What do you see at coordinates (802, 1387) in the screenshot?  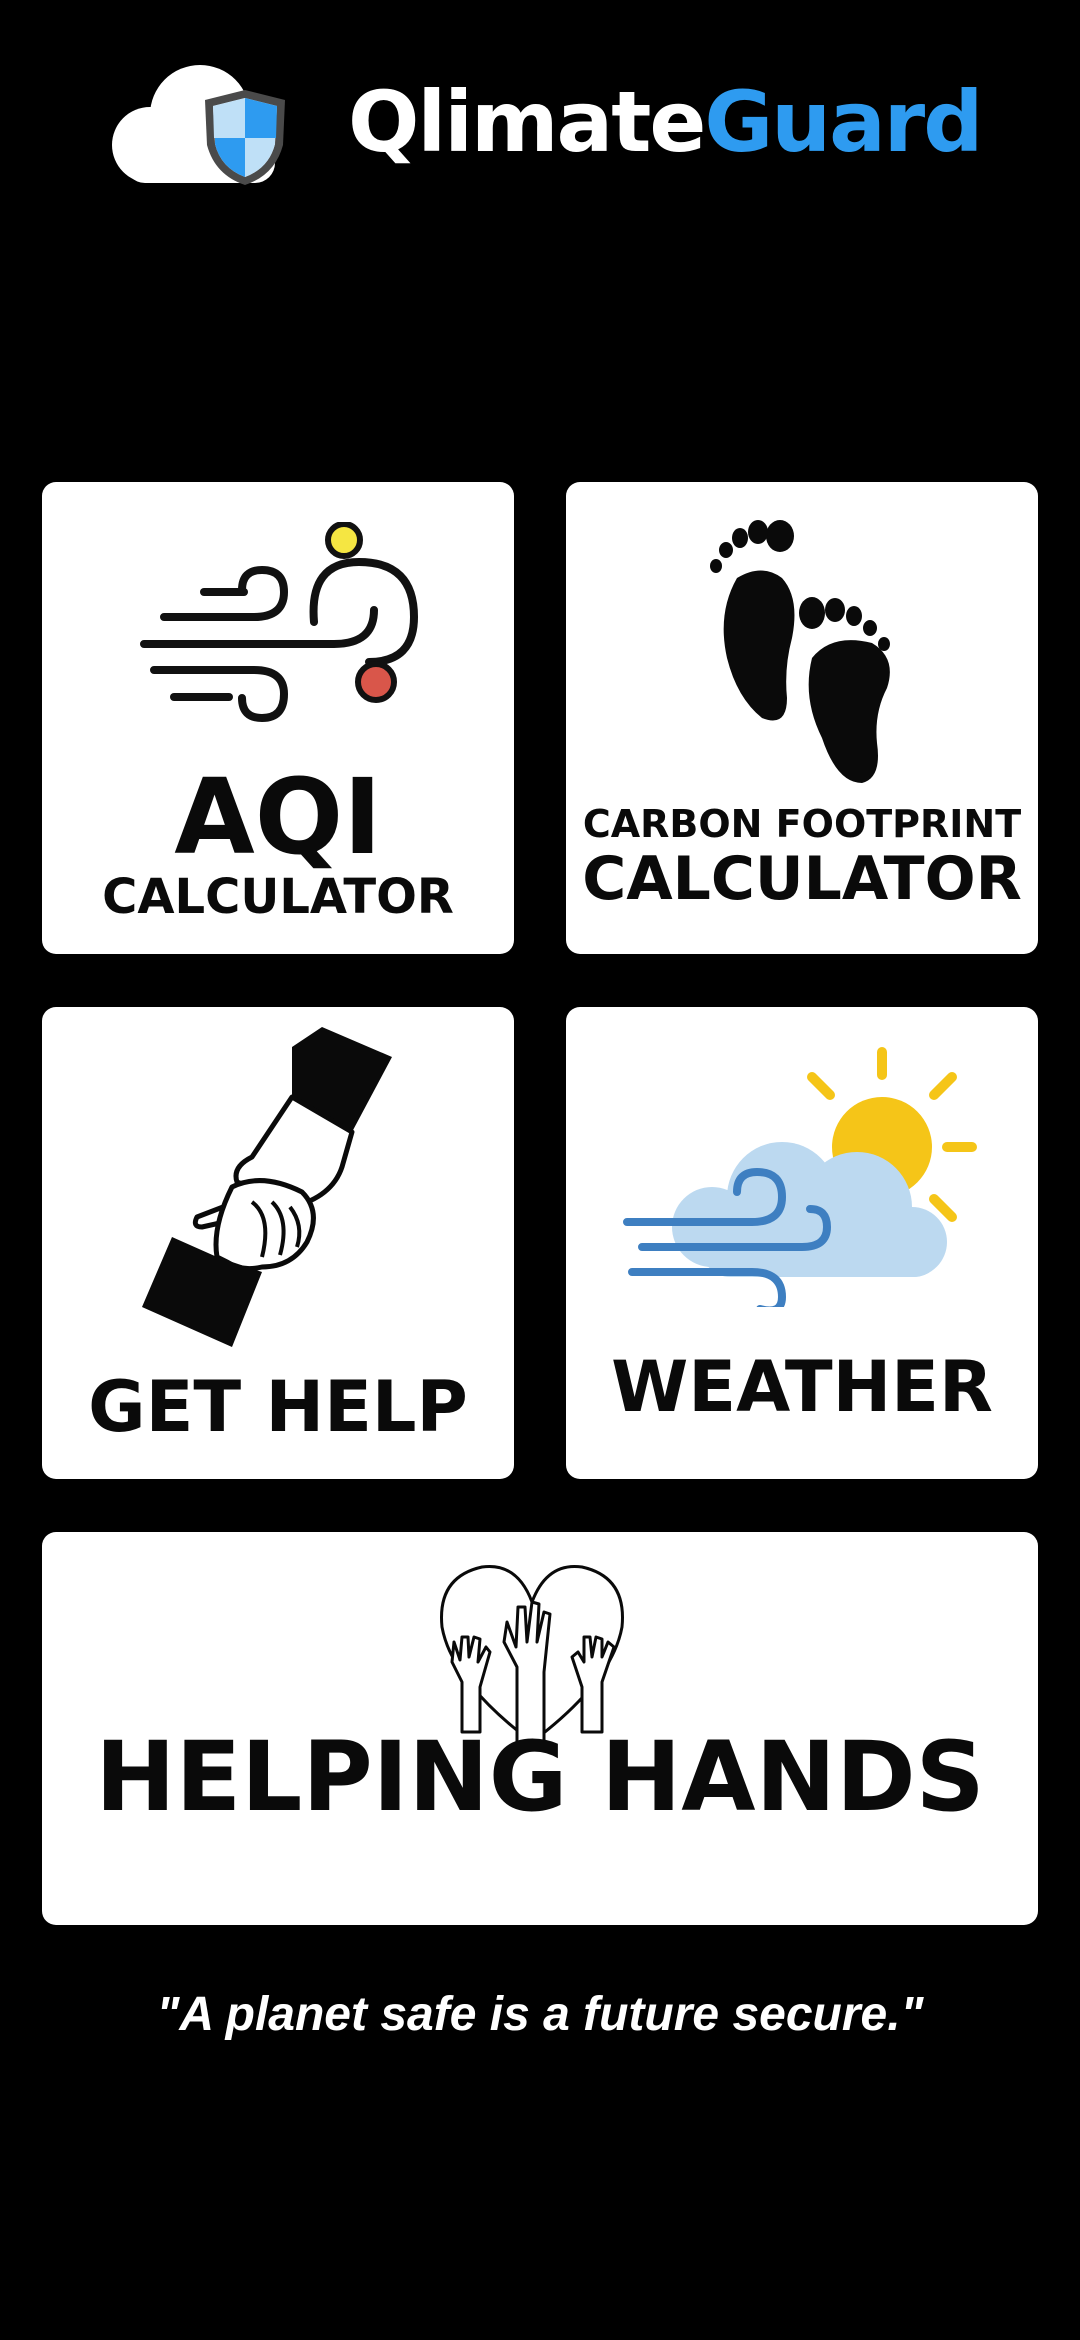 I see `weather-label: WEATHER` at bounding box center [802, 1387].